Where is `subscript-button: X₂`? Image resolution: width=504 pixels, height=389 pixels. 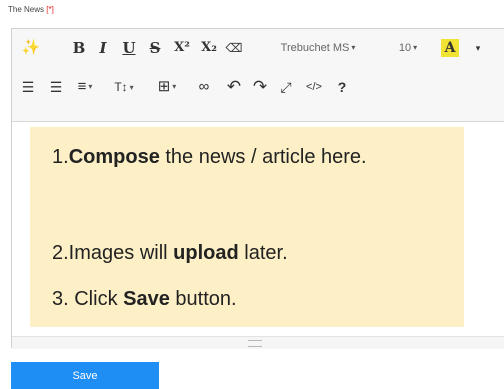 subscript-button: X₂ is located at coordinates (209, 48).